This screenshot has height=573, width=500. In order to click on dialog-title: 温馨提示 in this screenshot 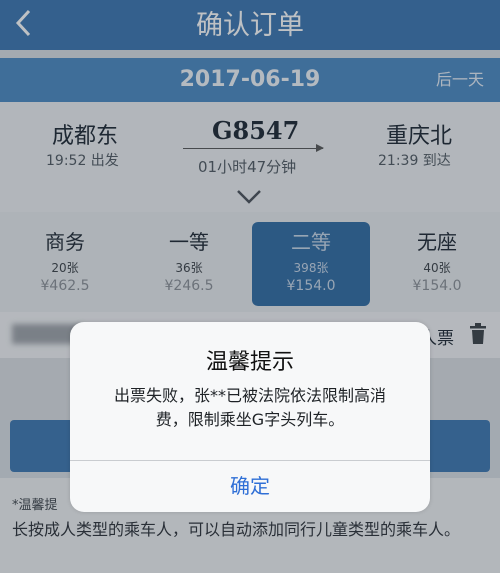, I will do `click(249, 362)`.